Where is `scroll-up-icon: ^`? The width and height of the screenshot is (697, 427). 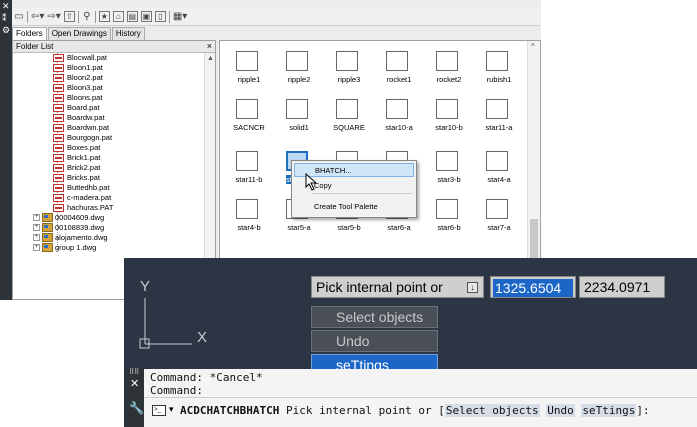
scroll-up-icon: ^ is located at coordinates (533, 46).